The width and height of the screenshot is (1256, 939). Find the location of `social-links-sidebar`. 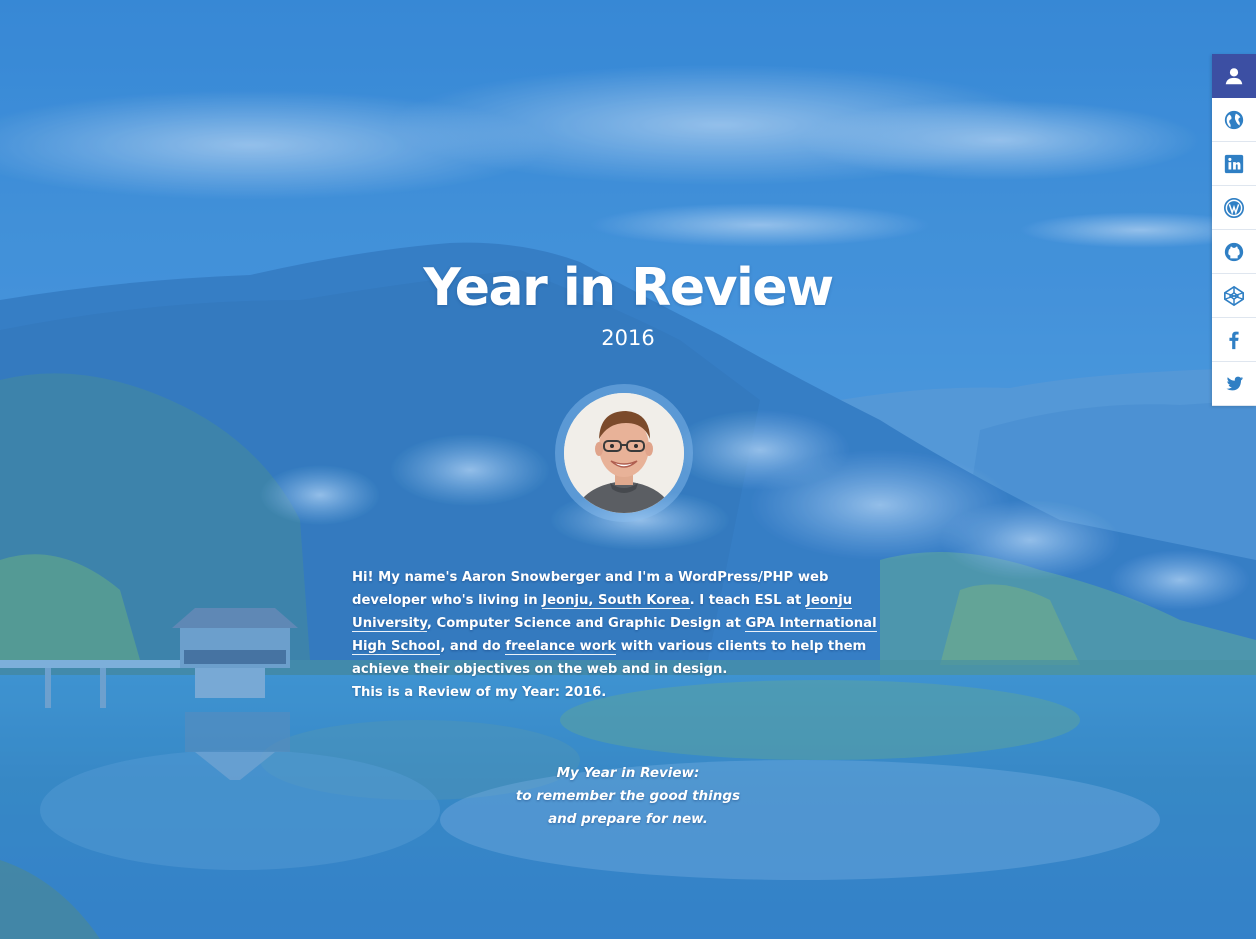

social-links-sidebar is located at coordinates (1234, 230).